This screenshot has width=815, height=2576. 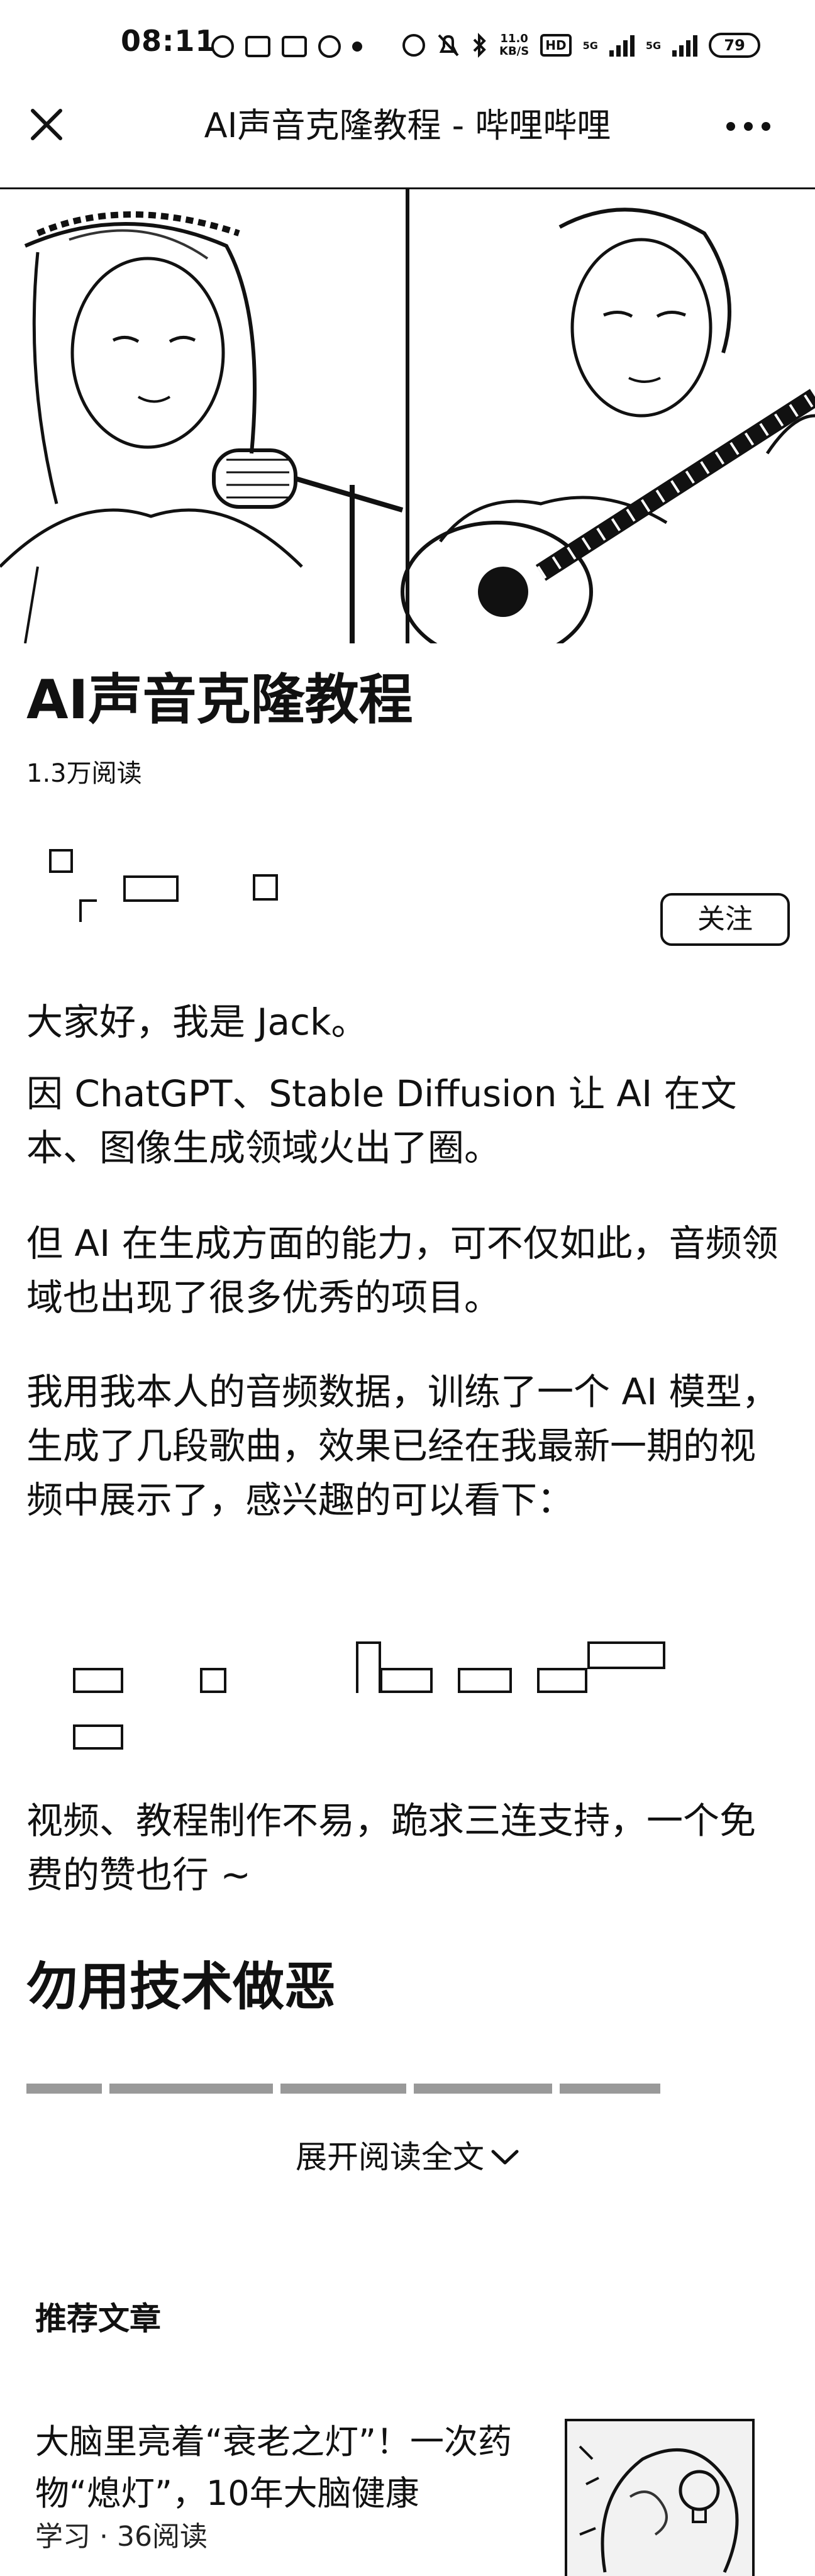 I want to click on system-icons: 11.0 KB/S HD 5G 5G 79, so click(x=581, y=45).